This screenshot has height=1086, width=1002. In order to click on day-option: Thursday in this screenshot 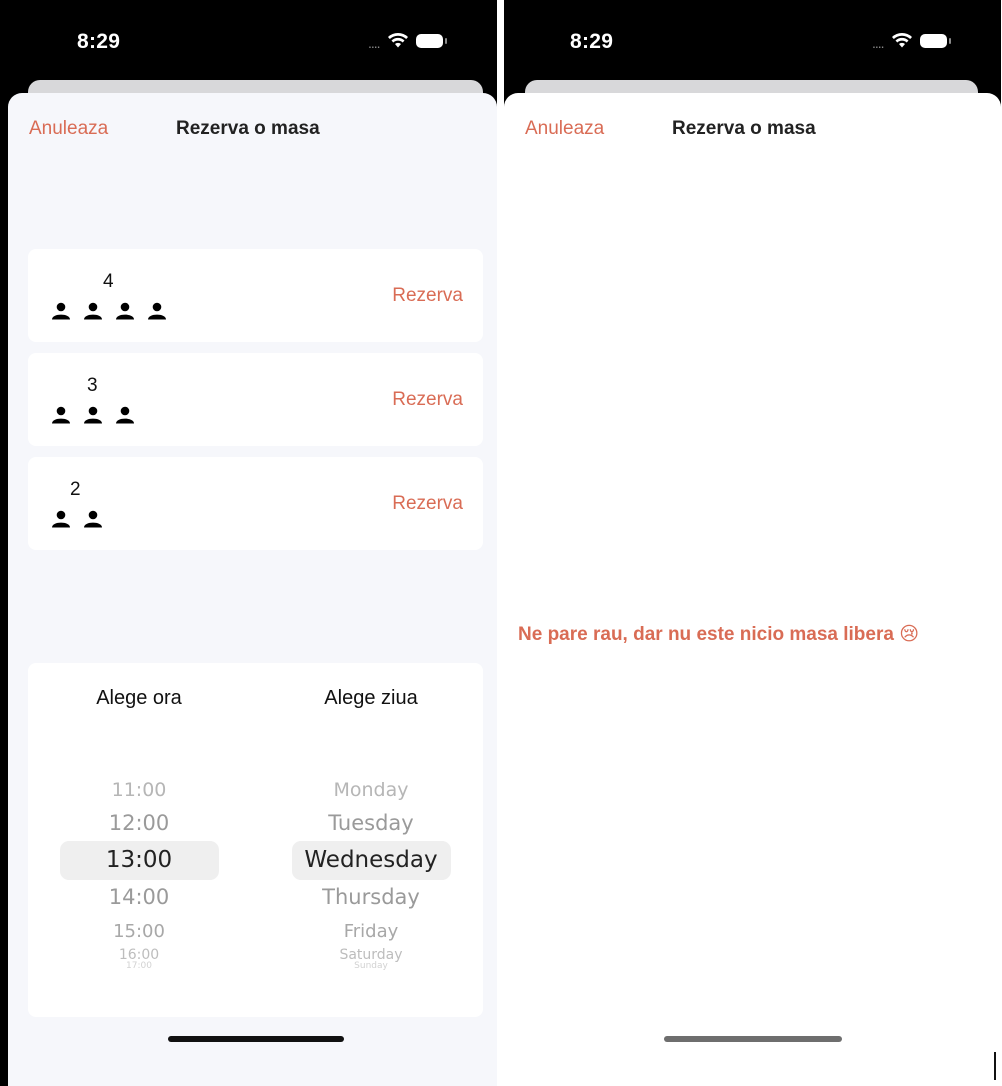, I will do `click(371, 897)`.